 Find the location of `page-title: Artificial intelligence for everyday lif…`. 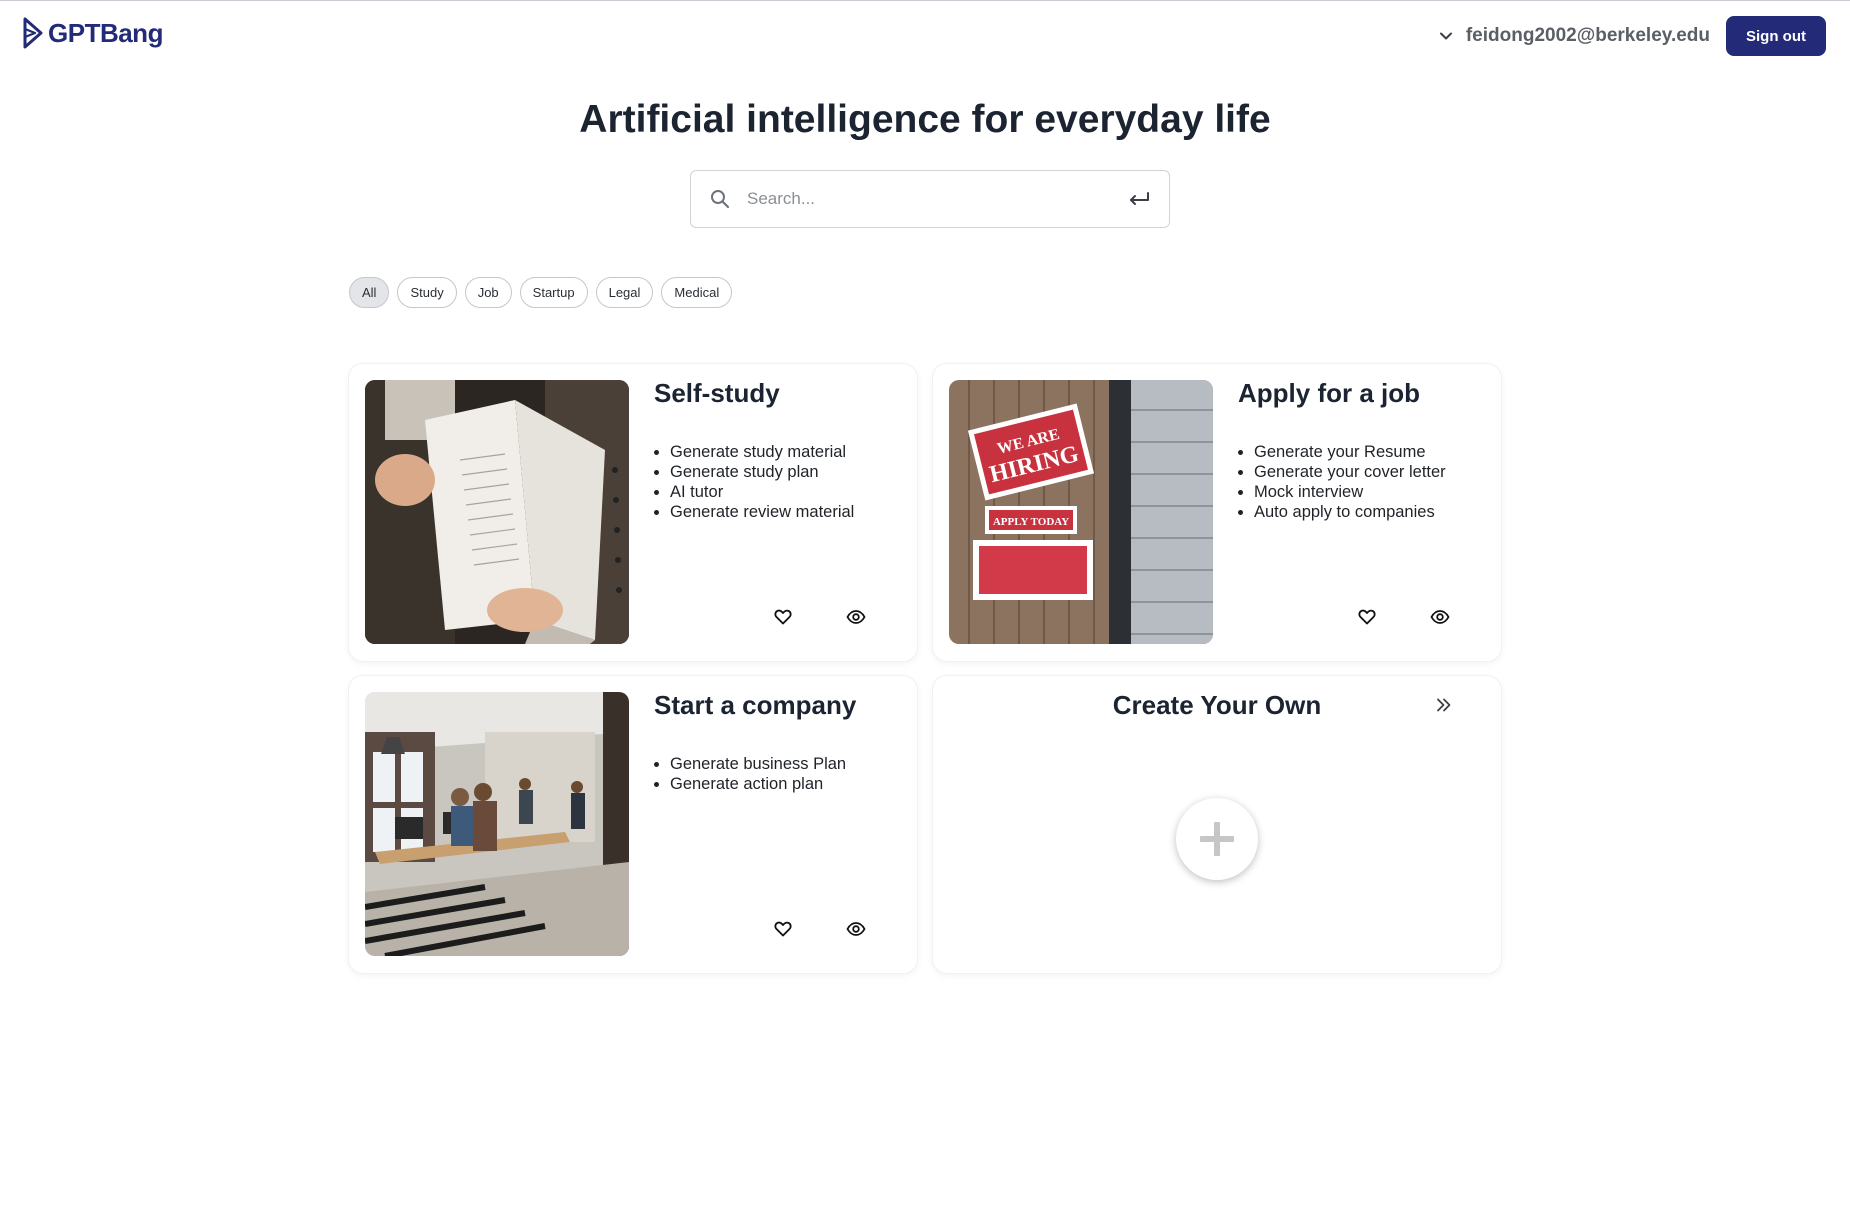

page-title: Artificial intelligence for everyday lif… is located at coordinates (925, 119).